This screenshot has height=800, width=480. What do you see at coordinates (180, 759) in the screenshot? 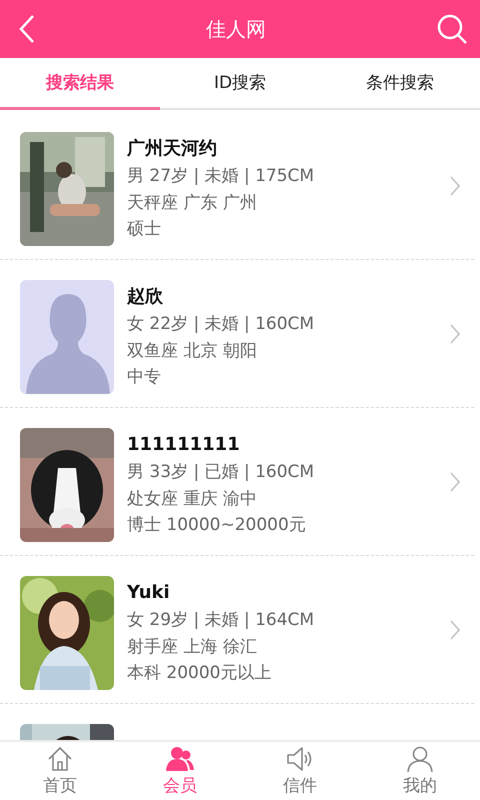
I see `people-icon` at bounding box center [180, 759].